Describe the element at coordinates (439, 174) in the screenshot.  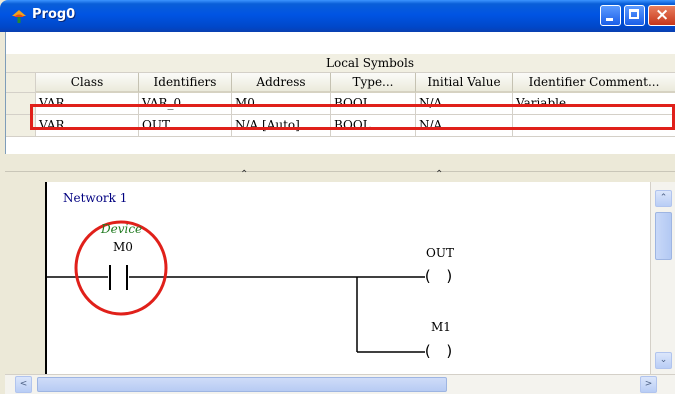
I see `splitter-arrow-right: ⌃` at that location.